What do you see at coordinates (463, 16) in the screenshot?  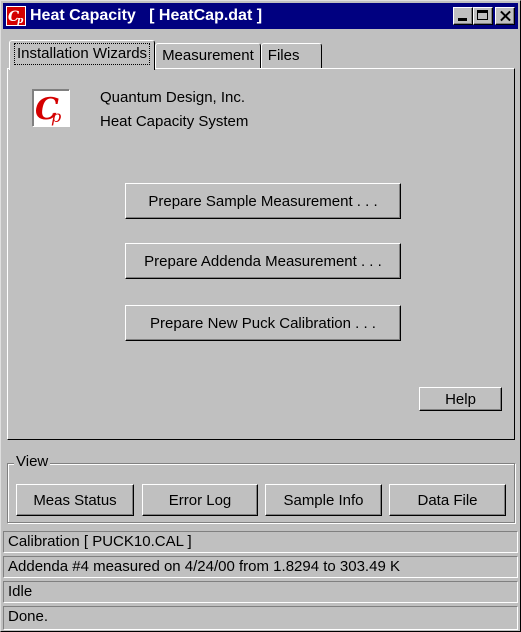 I see `minimize-button` at bounding box center [463, 16].